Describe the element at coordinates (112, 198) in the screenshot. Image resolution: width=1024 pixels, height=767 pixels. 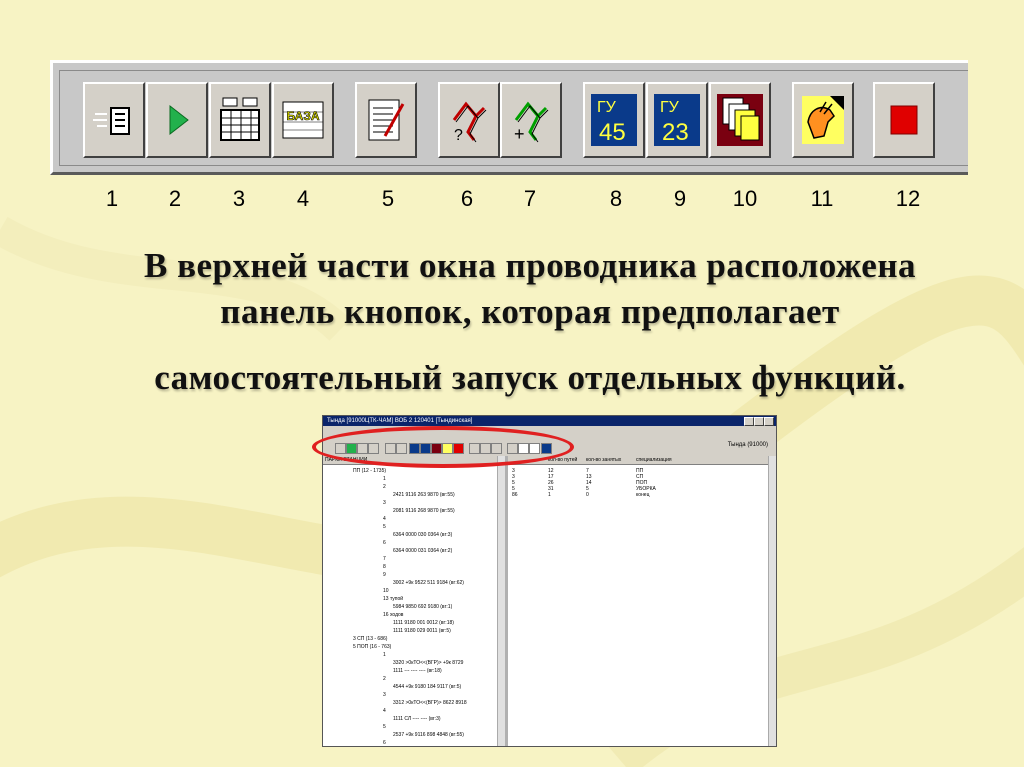
I see `button-number-1: 1` at that location.